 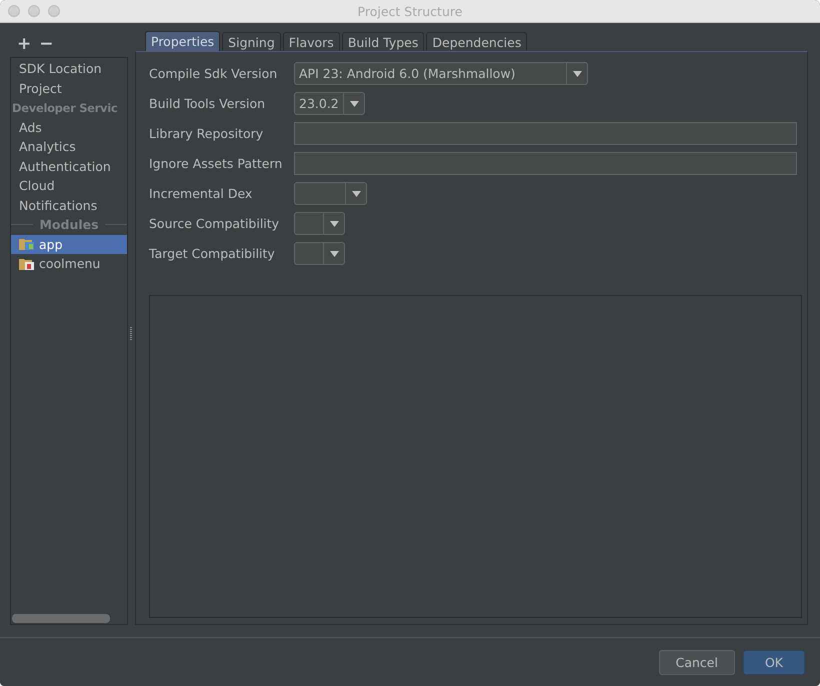 What do you see at coordinates (207, 103) in the screenshot?
I see `field-label: Build Tools Version` at bounding box center [207, 103].